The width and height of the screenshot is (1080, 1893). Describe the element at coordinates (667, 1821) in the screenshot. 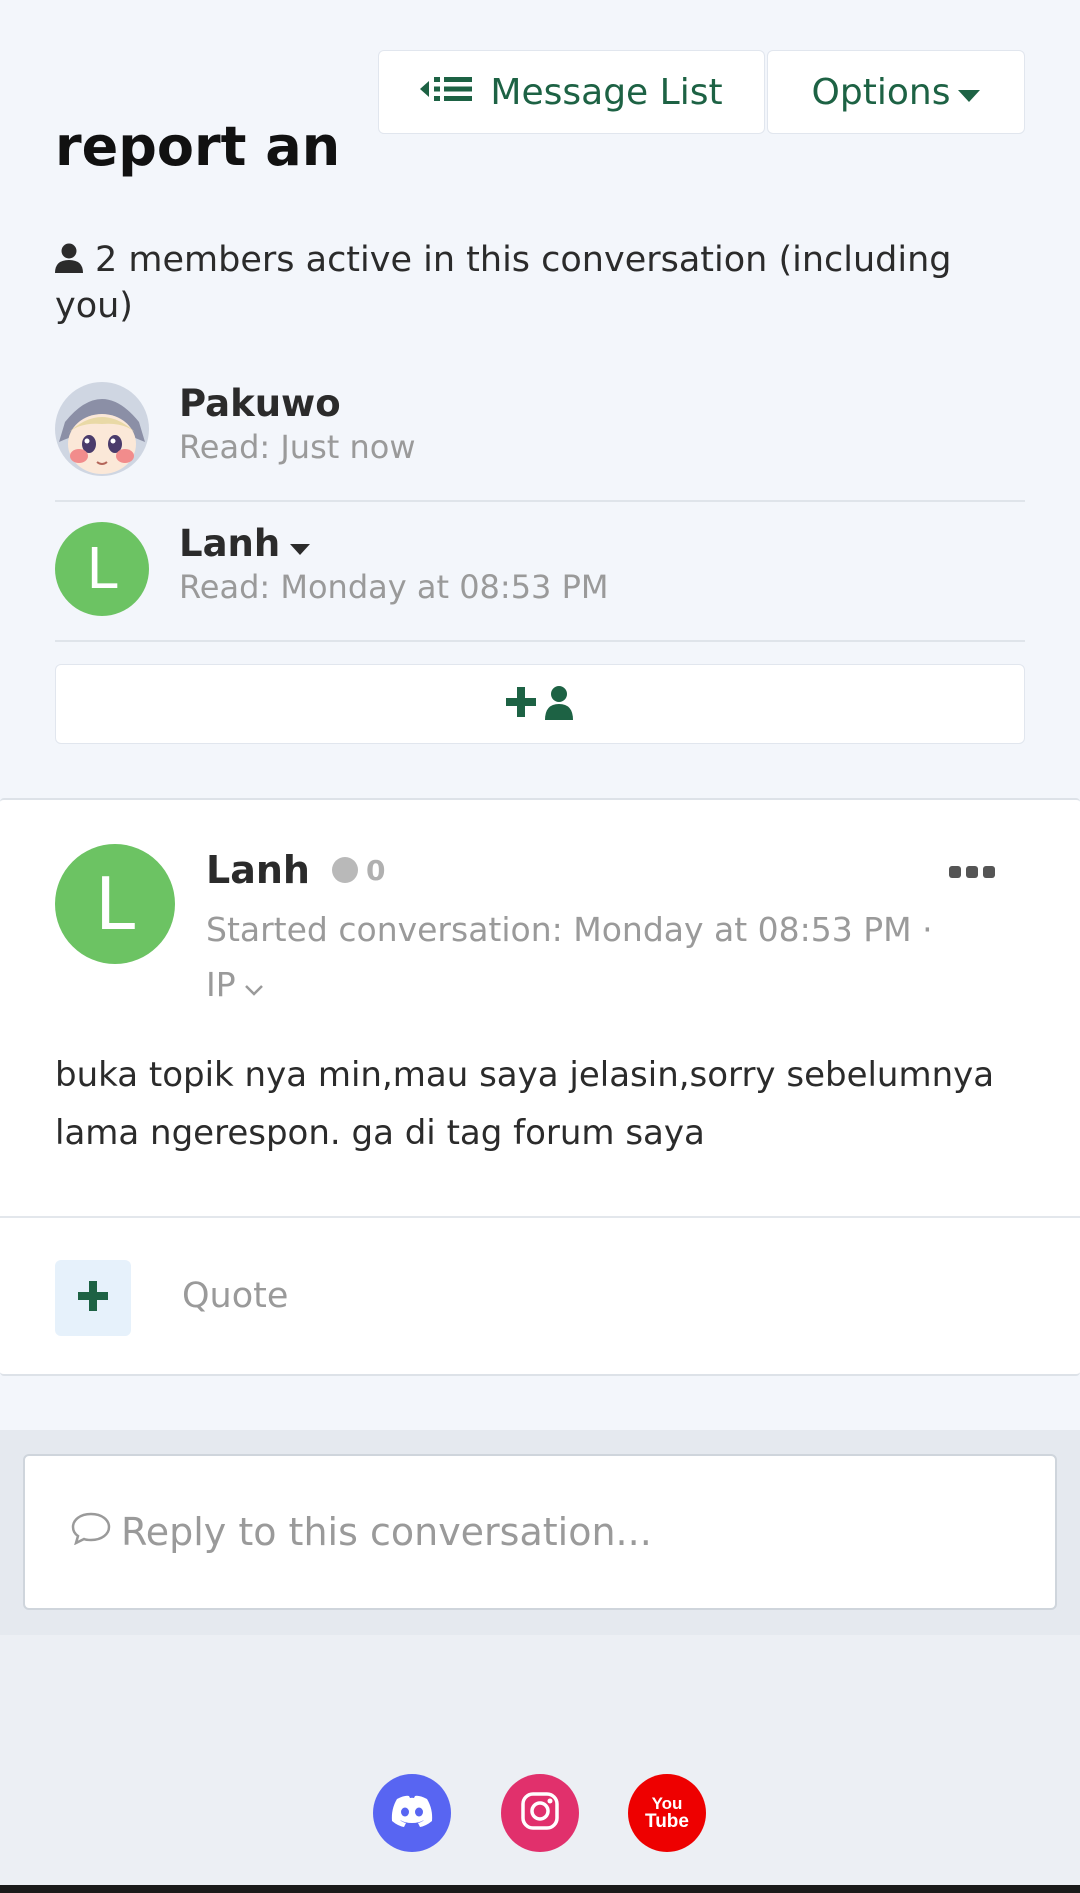

I see `youtube-icon-bottom: Tube` at that location.